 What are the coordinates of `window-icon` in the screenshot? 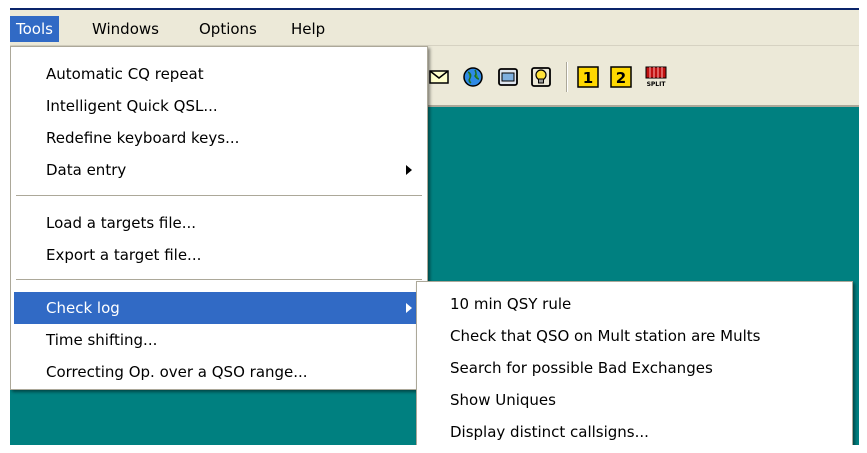 It's located at (508, 77).